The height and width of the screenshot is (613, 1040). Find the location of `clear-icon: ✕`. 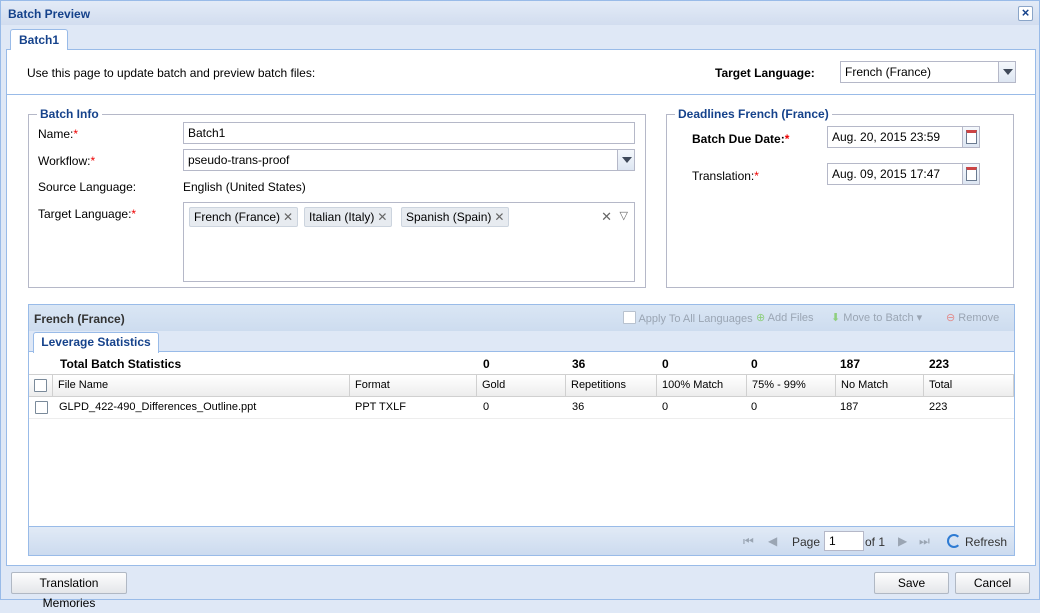

clear-icon: ✕ is located at coordinates (606, 217).